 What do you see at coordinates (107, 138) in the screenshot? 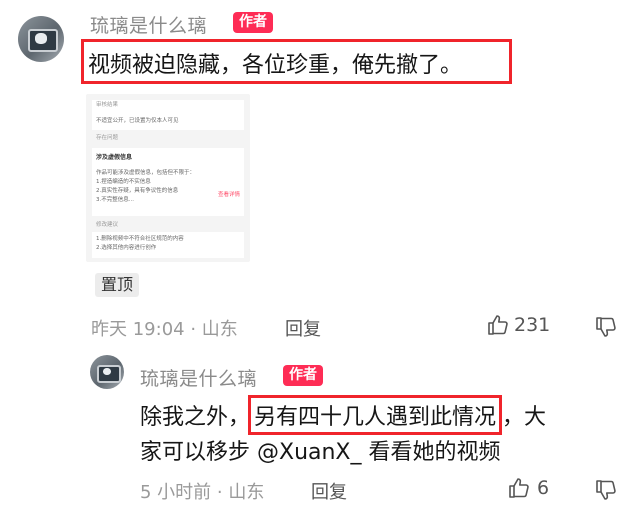
I see `issue-section-title: 存在问题` at bounding box center [107, 138].